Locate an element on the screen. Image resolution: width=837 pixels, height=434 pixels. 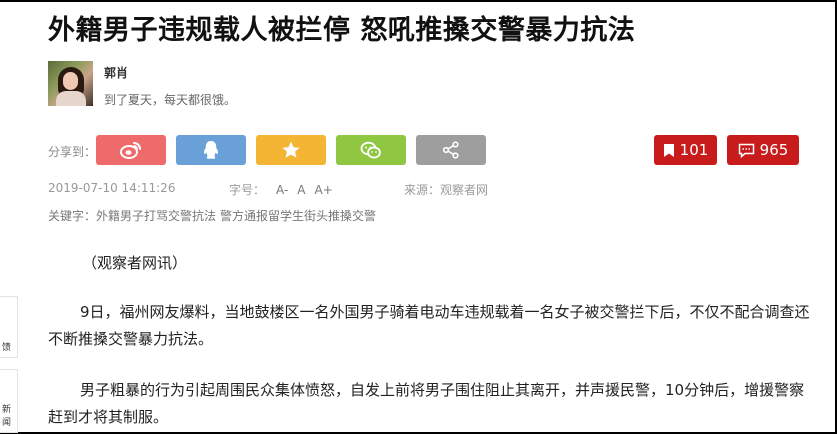
qq-icon is located at coordinates (211, 150).